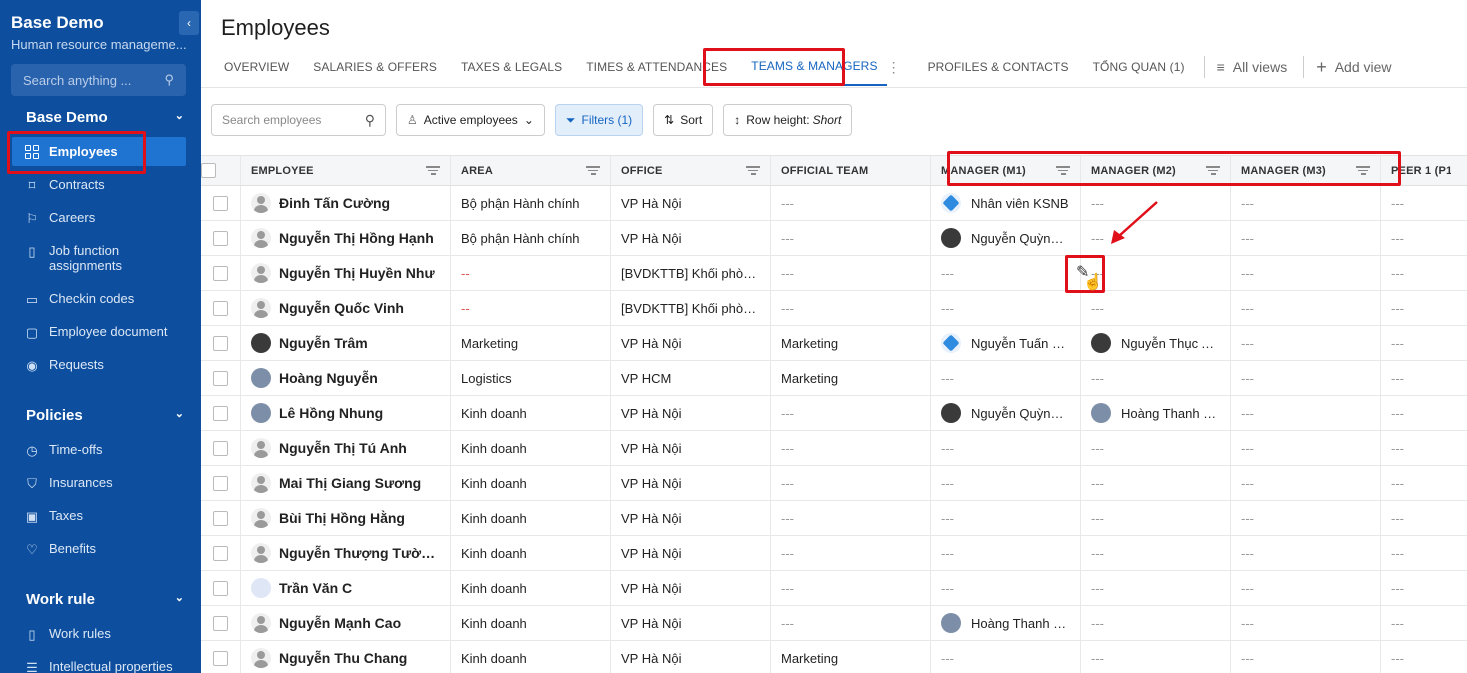 The width and height of the screenshot is (1467, 673). Describe the element at coordinates (346, 588) in the screenshot. I see `employee-cell: Trần Văn C` at that location.